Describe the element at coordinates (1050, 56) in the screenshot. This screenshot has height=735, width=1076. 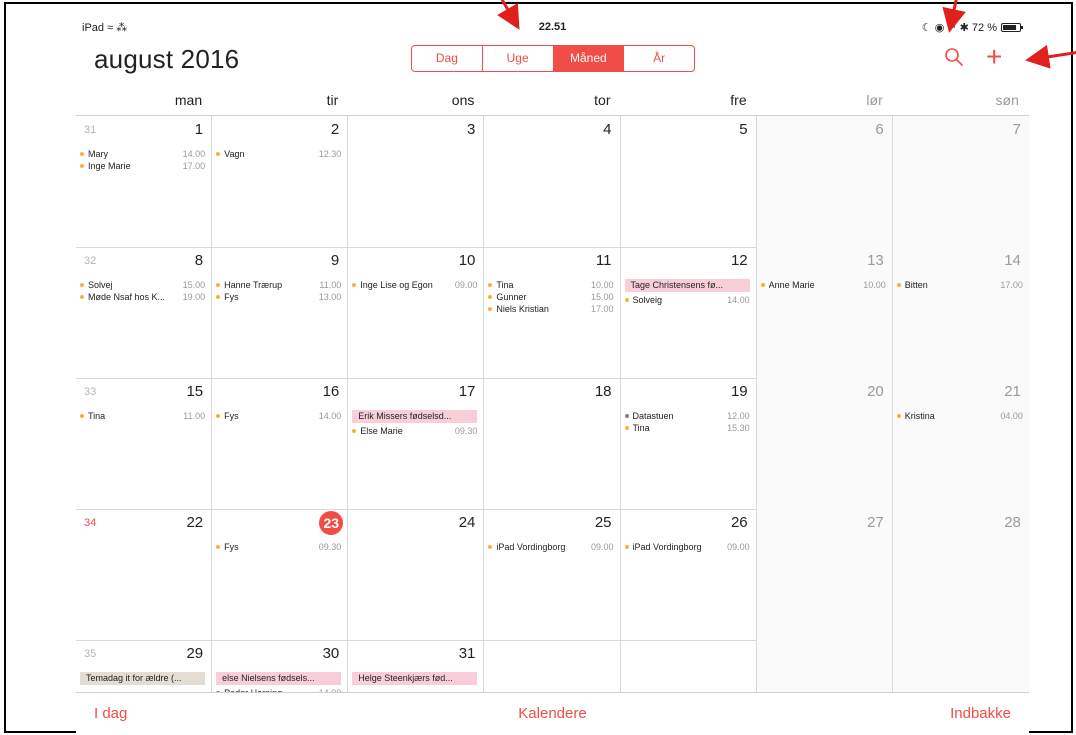
I see `arrow-to-plus` at that location.